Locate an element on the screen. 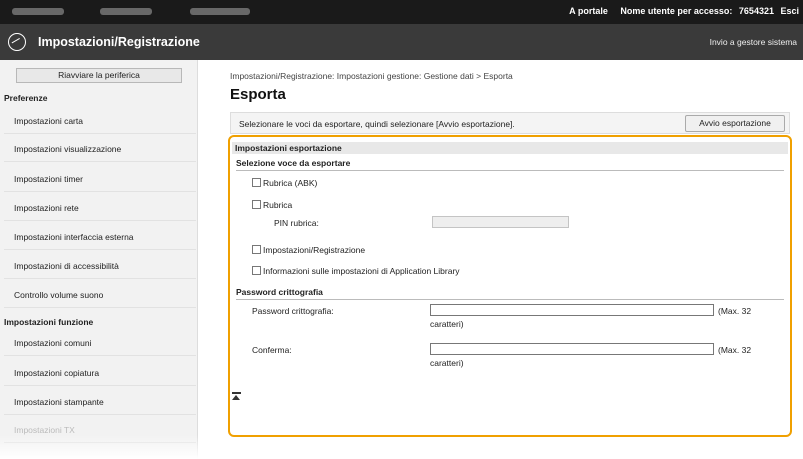  checkbox-row-addressbook: Rubrica is located at coordinates (272, 206).